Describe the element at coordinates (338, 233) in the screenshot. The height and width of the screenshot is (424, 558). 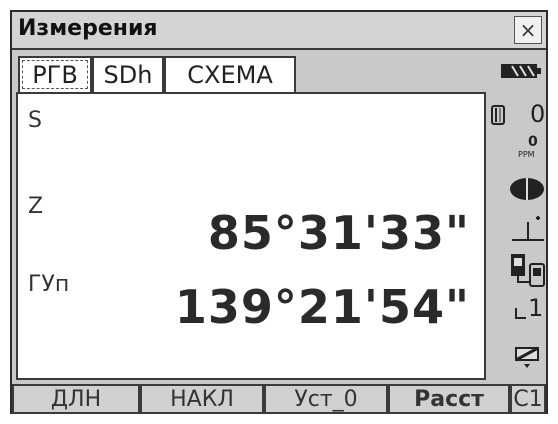
I see `zenith-angle-value: 85°31'33"` at that location.